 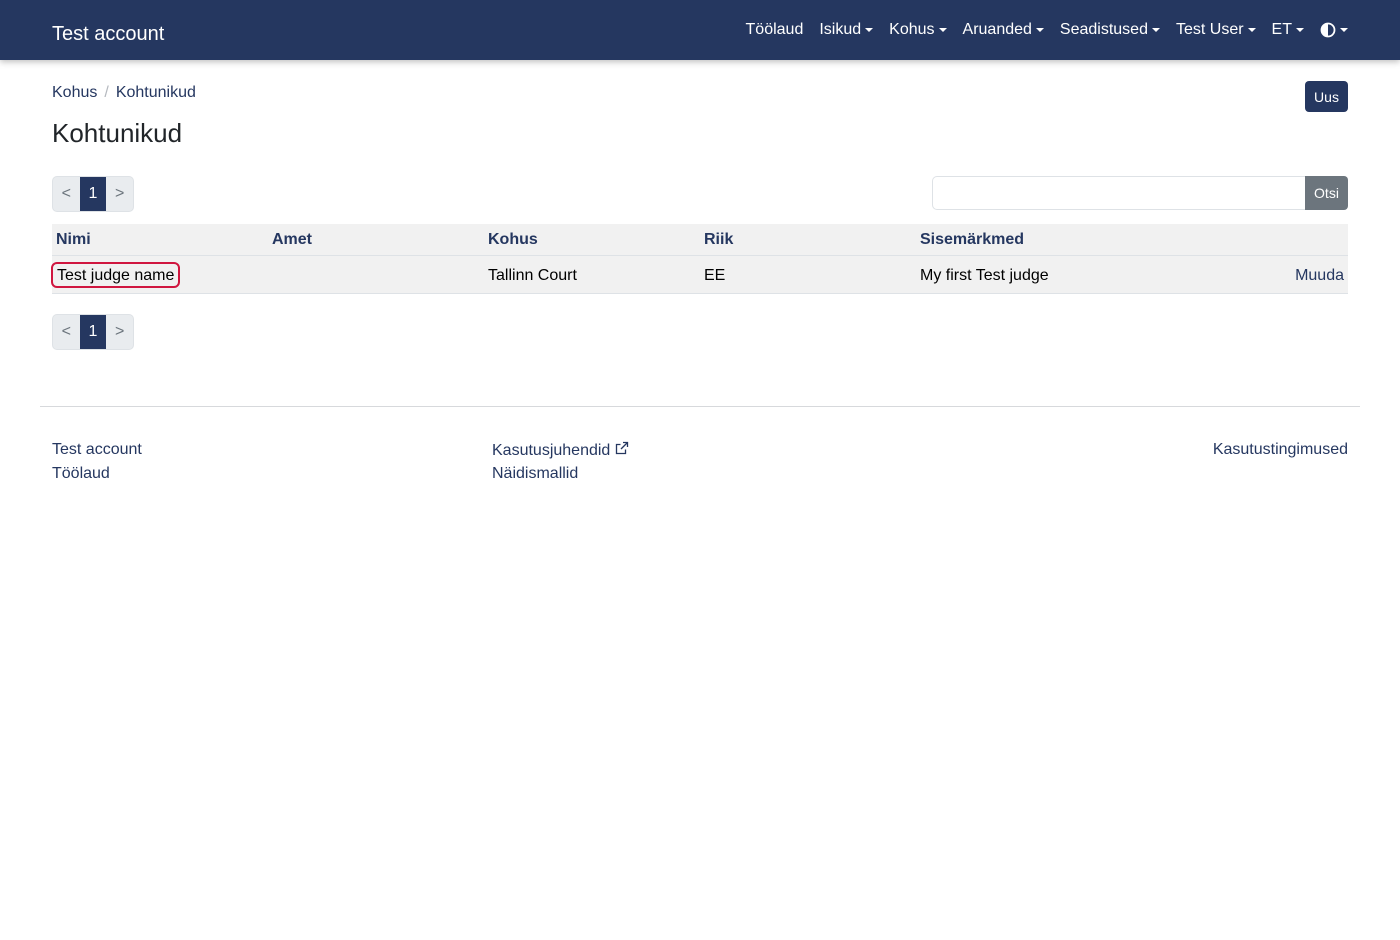 I want to click on search-group: Otsi, so click(x=1140, y=193).